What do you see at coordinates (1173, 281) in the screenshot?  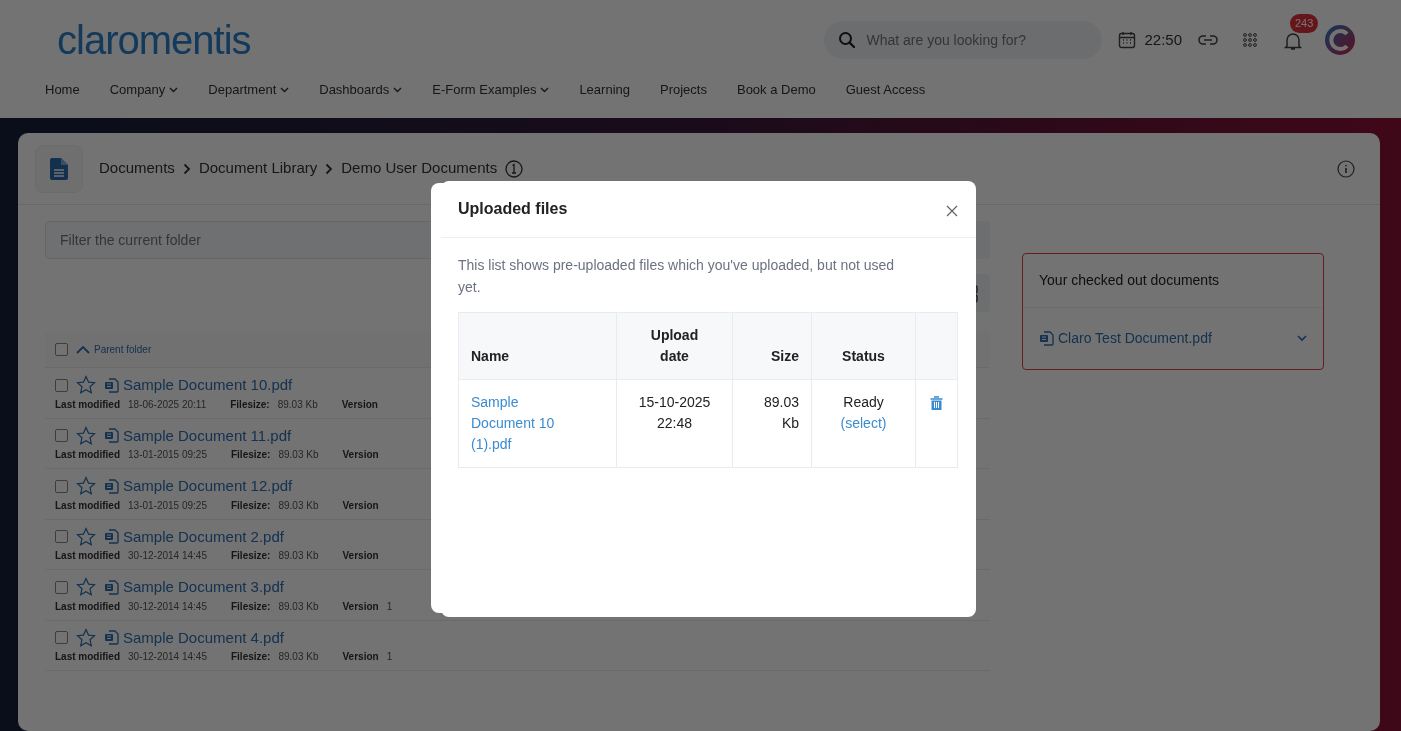 I see `panel-title: Your checked out documents` at bounding box center [1173, 281].